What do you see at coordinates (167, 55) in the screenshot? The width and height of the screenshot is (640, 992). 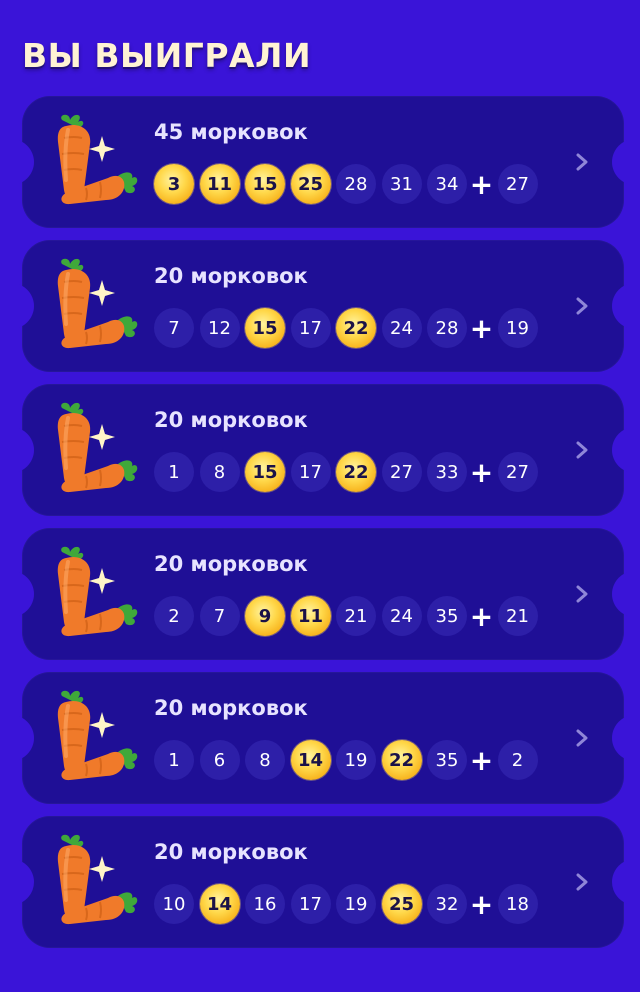 I see `page-title: ВЫ ВЫИГРАЛИ` at bounding box center [167, 55].